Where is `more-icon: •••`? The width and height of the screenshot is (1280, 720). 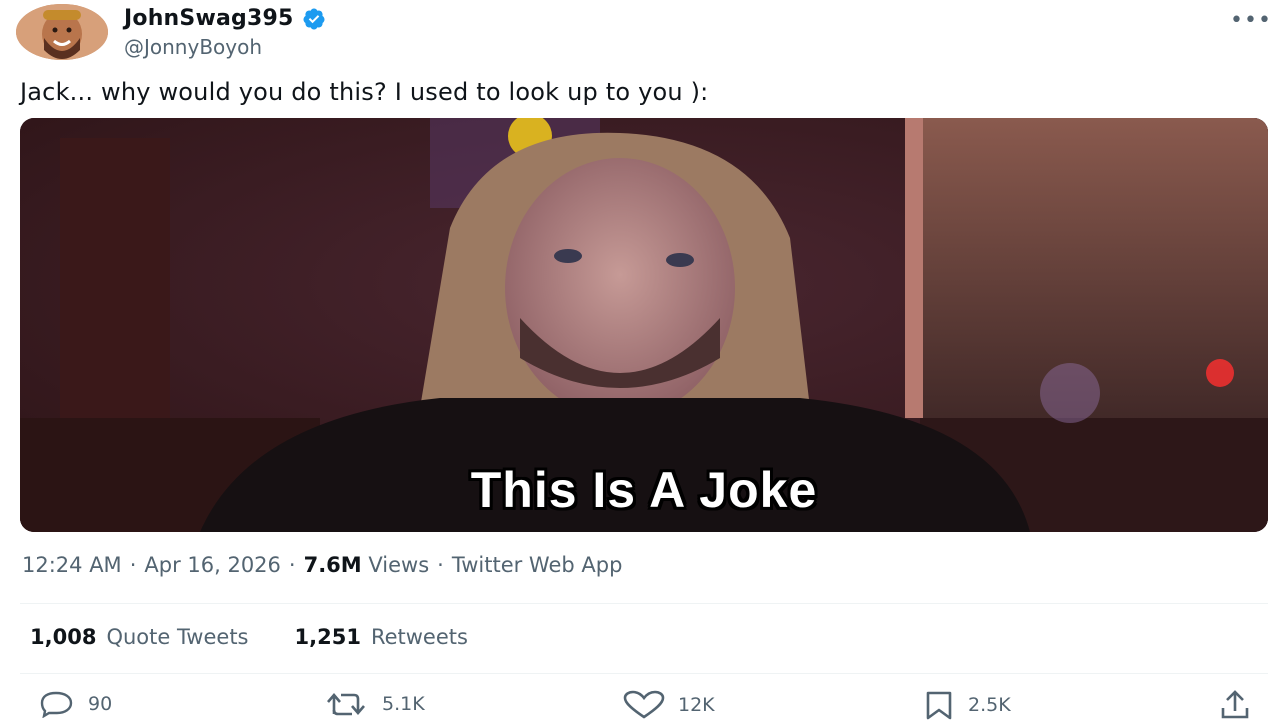 more-icon: ••• is located at coordinates (1251, 20).